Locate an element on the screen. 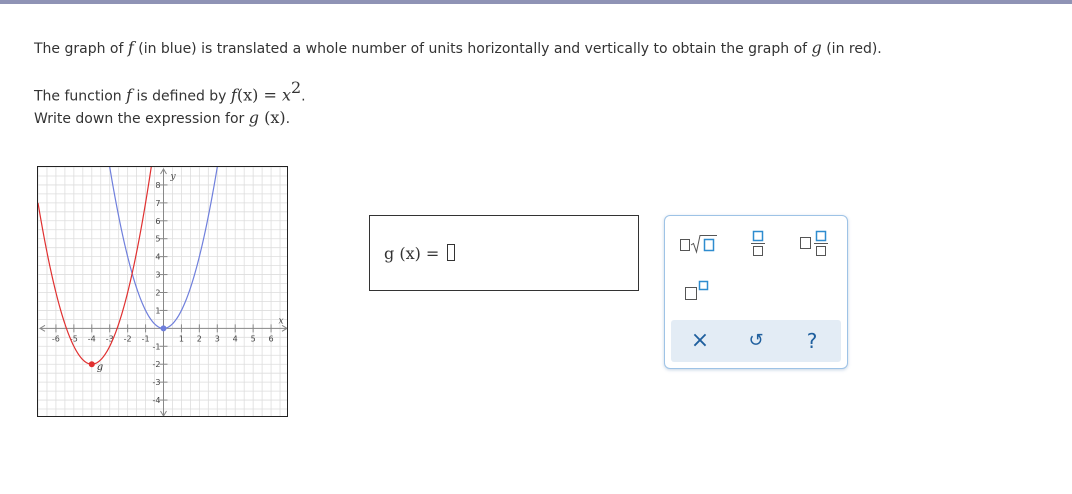 This screenshot has height=494, width=1072. answer-area: g (x) = is located at coordinates (504, 253).